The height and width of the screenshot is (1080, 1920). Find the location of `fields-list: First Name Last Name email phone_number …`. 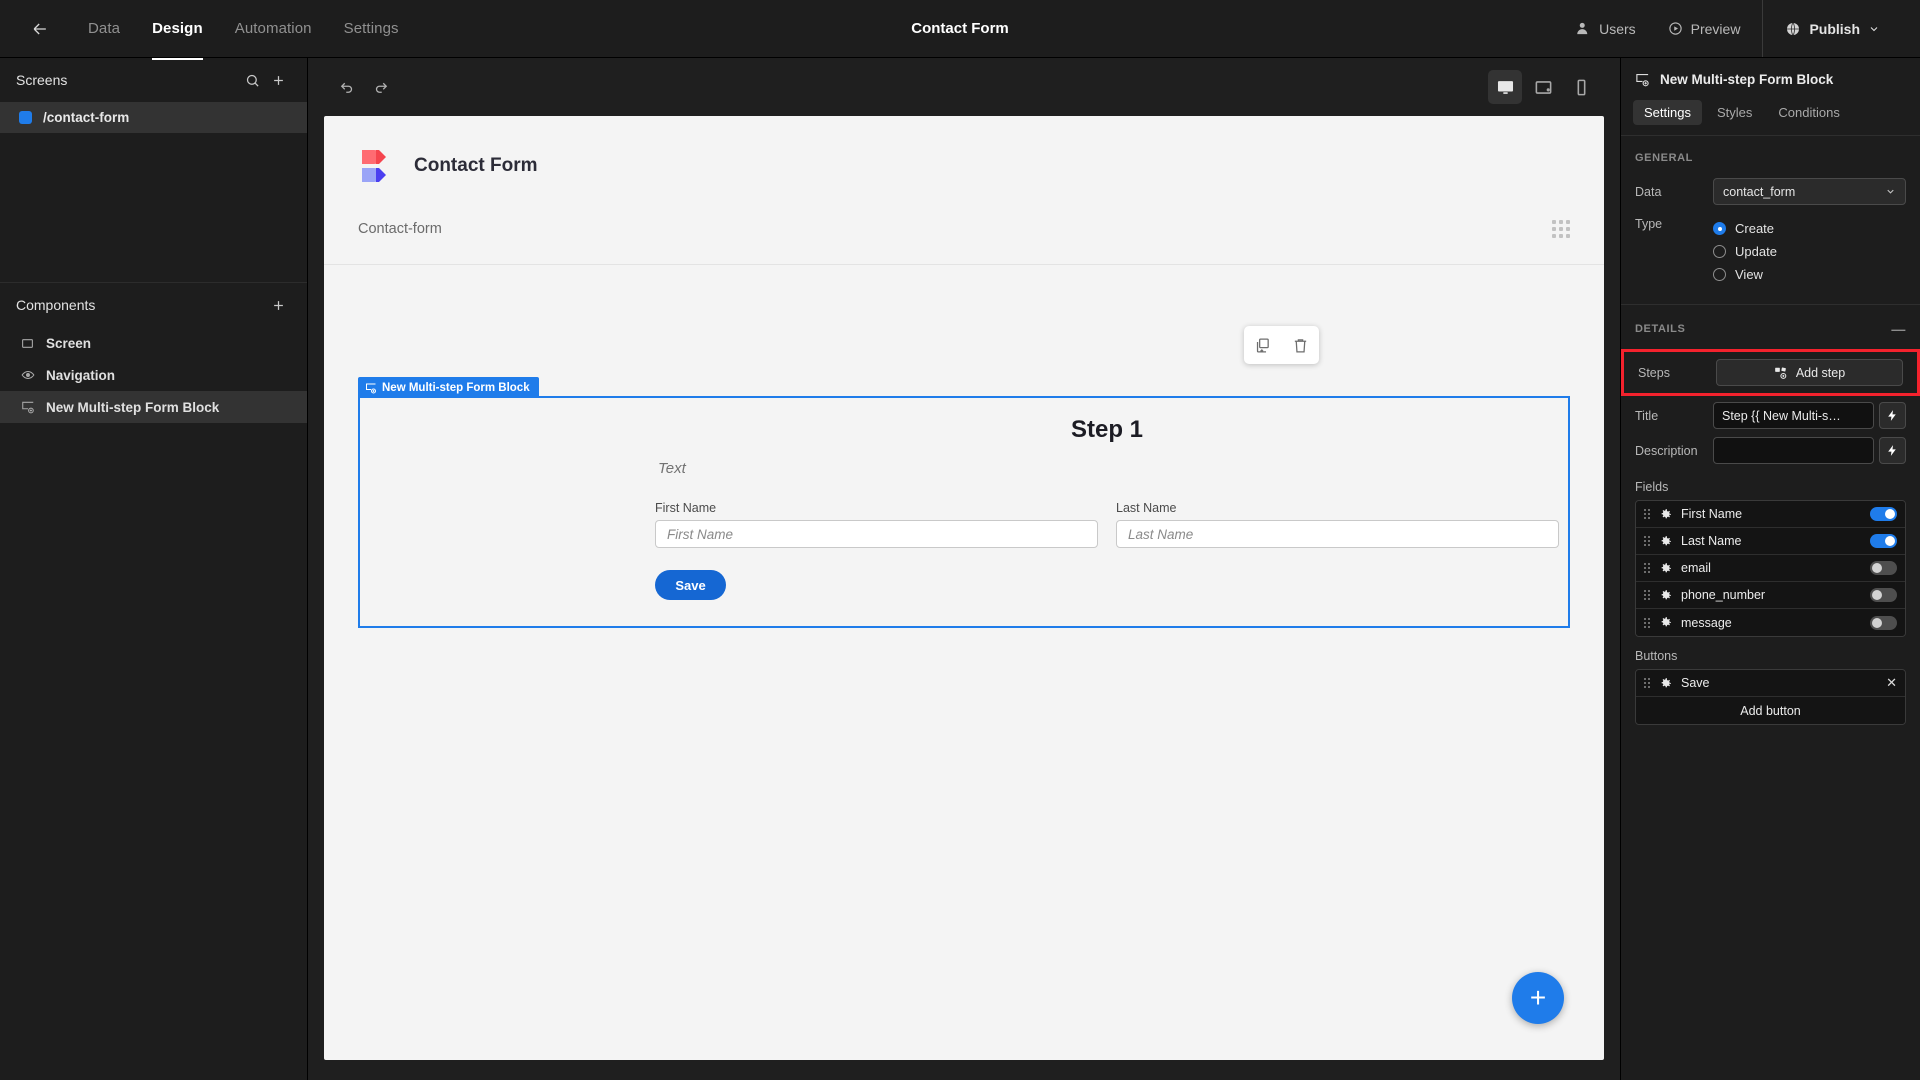

fields-list: First Name Last Name email phone_number … is located at coordinates (1770, 568).